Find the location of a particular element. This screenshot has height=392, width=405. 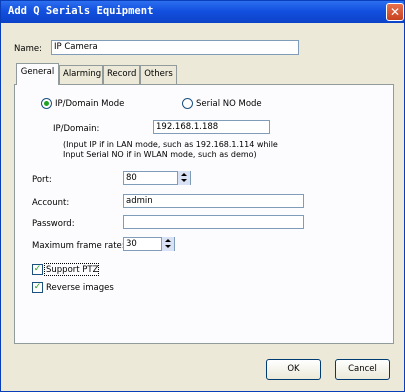

serial-no-mode-label: Serial NO Mode is located at coordinates (229, 104).